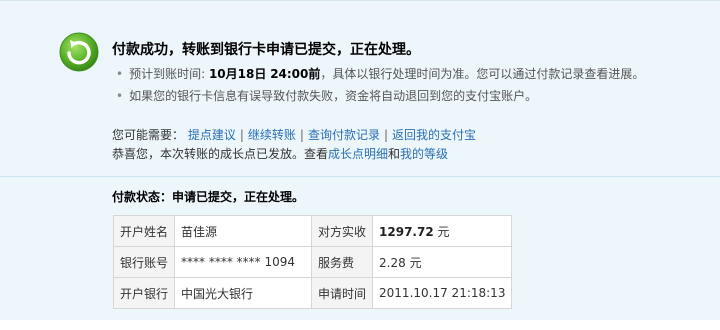  Describe the element at coordinates (342, 231) in the screenshot. I see `received-label: 对方实收` at that location.